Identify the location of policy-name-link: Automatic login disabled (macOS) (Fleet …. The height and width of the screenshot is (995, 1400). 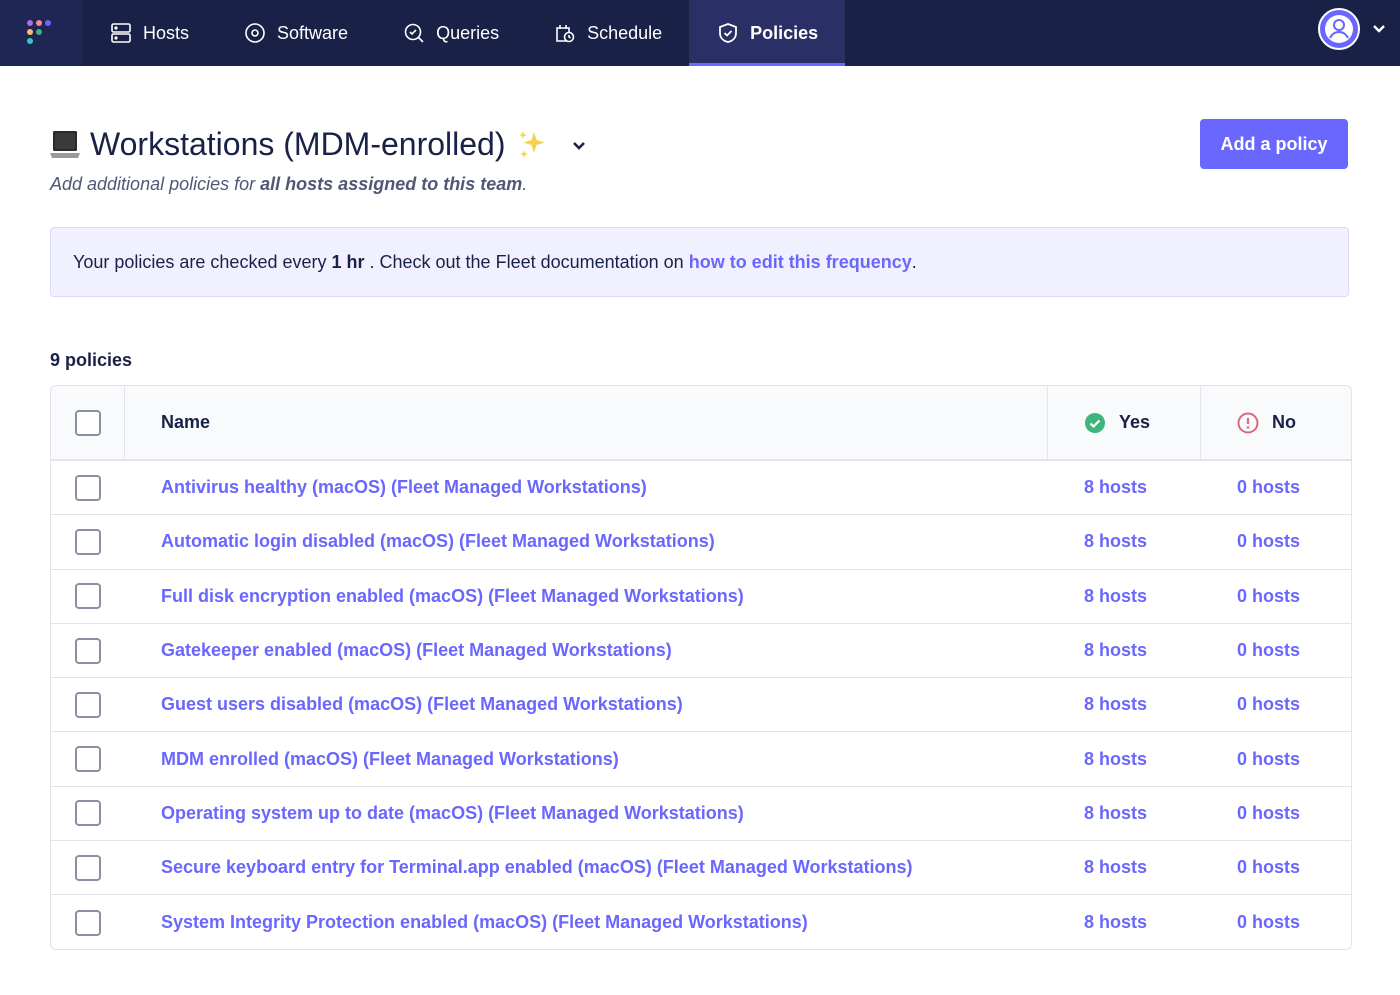
(586, 541).